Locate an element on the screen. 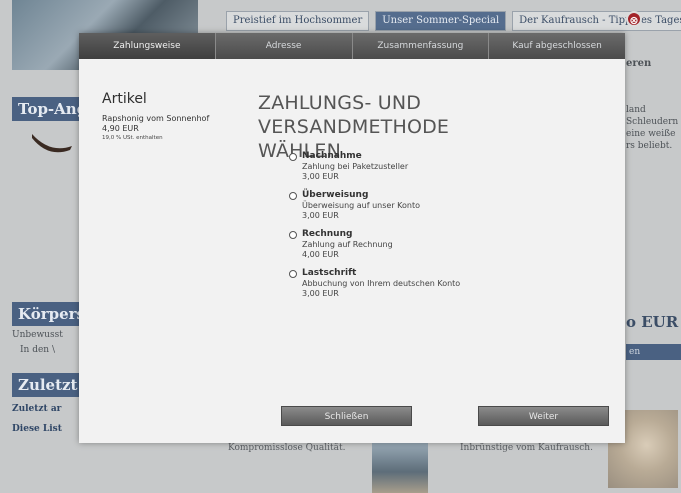 Image resolution: width=681 pixels, height=493 pixels. heading-top-angebote: Top-Ang is located at coordinates (50, 109).